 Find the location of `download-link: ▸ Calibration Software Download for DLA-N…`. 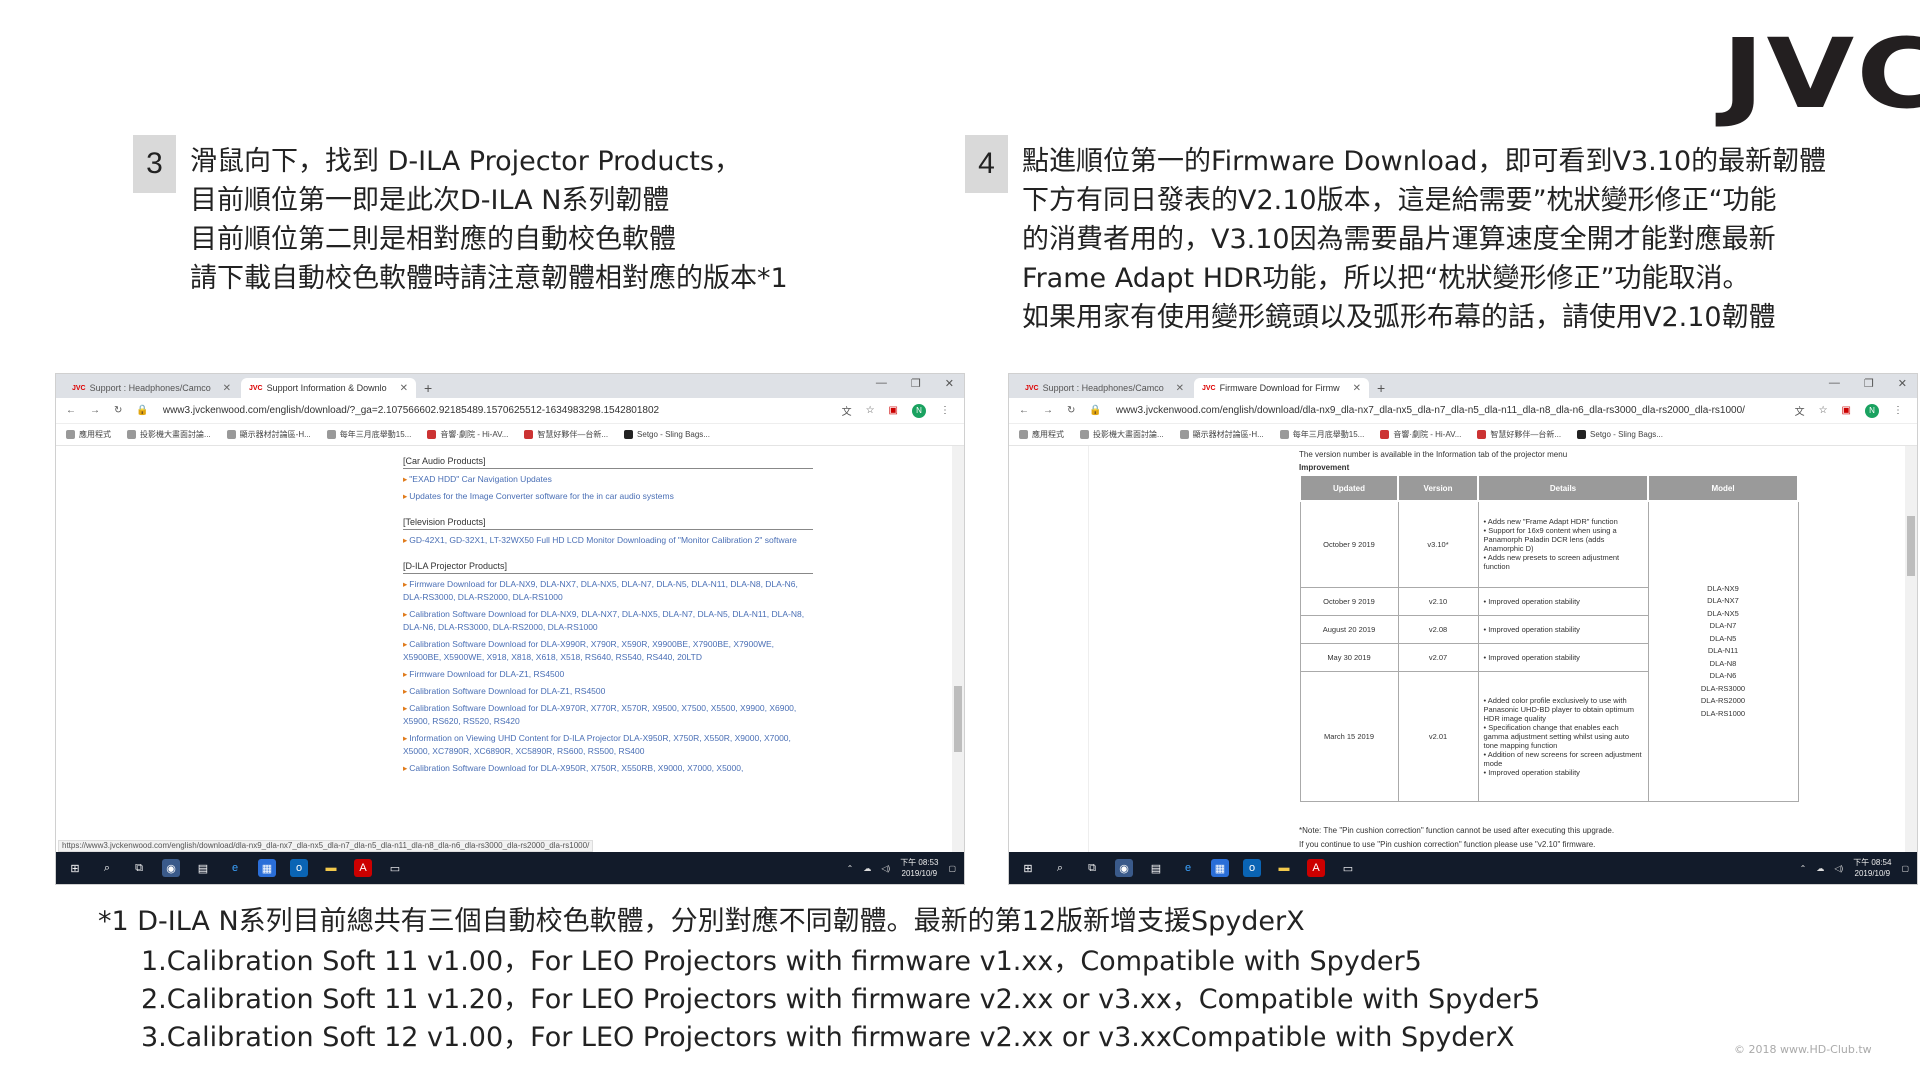

download-link: ▸ Calibration Software Download for DLA-N… is located at coordinates (608, 621).